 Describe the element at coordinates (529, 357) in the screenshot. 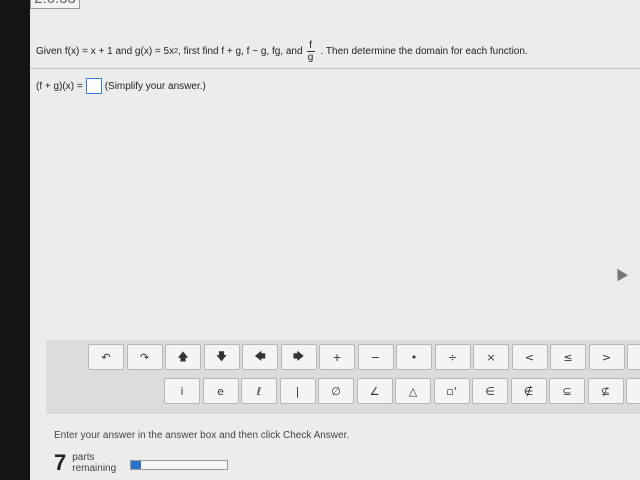

I see `palette-key-less-than: <` at that location.